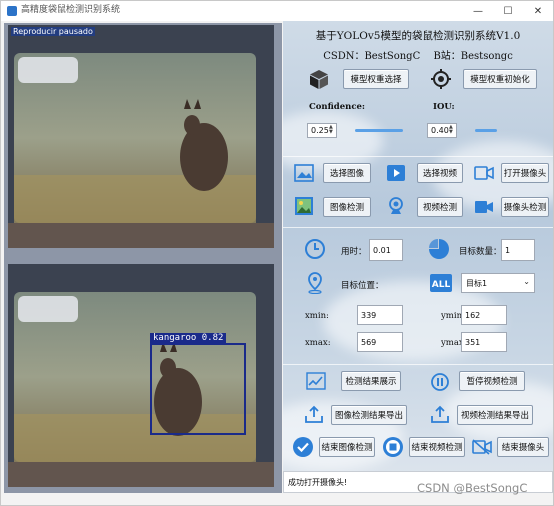  I want to click on iou-spinbox: 0.40 ▲ ▼, so click(442, 130).